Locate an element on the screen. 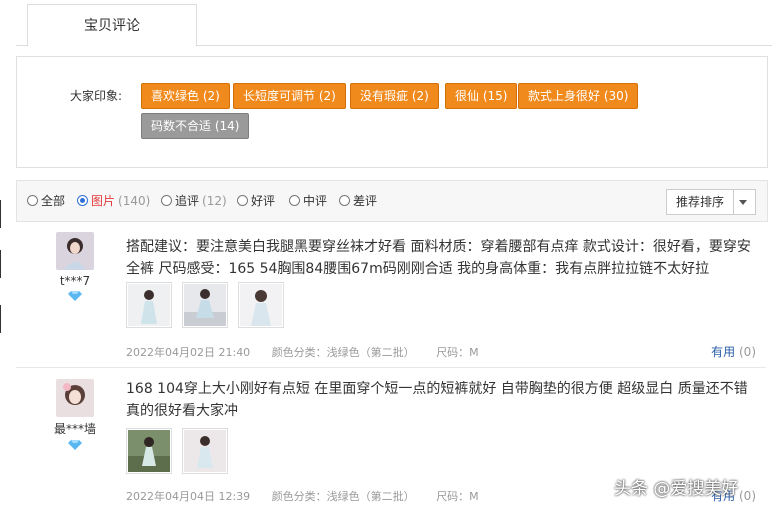 This screenshot has width=772, height=510. review-meta: 2022年04月04日 12:39 颜色分类：浅绿色（第二批） 尺码：M is located at coordinates (311, 496).